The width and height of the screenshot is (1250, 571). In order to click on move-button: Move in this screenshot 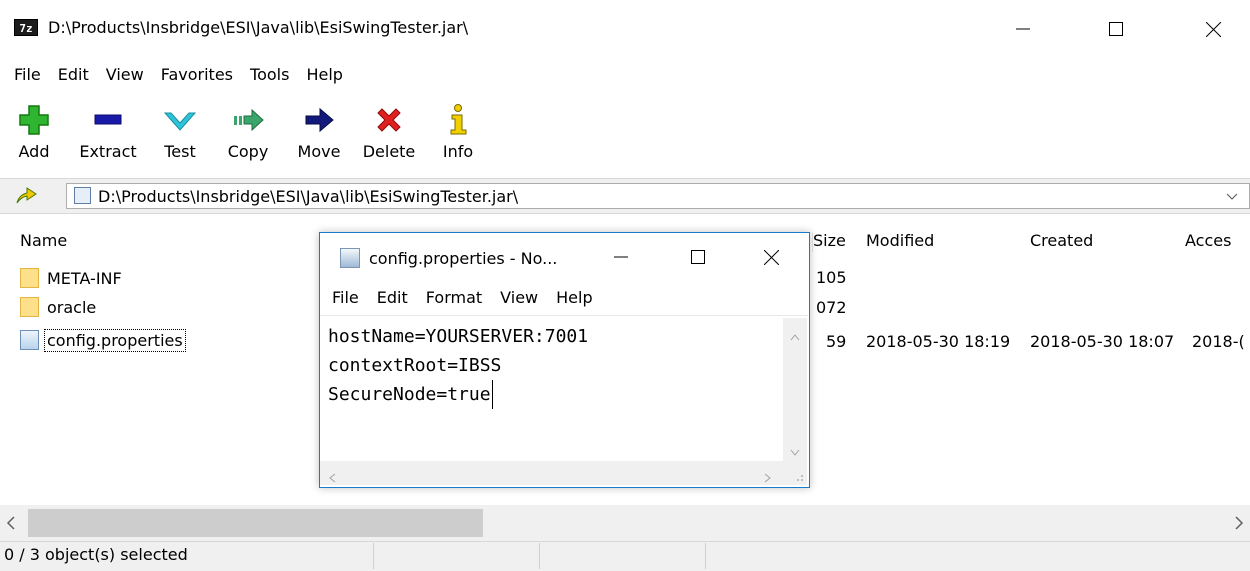, I will do `click(319, 132)`.